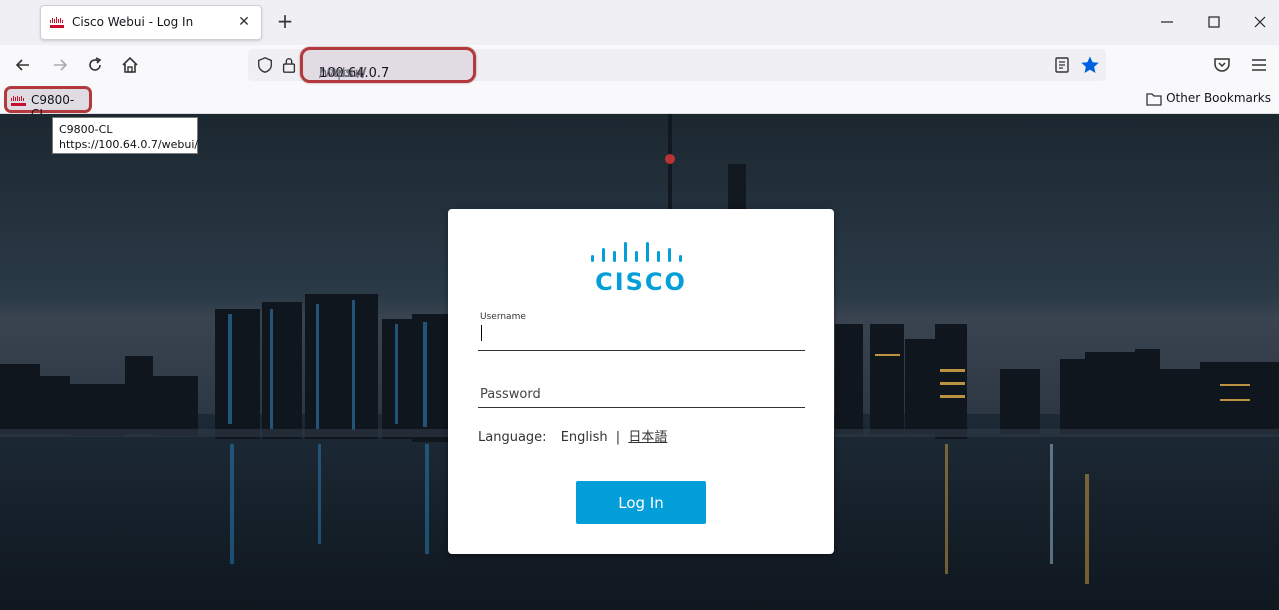  I want to click on language-english-link: English, so click(584, 437).